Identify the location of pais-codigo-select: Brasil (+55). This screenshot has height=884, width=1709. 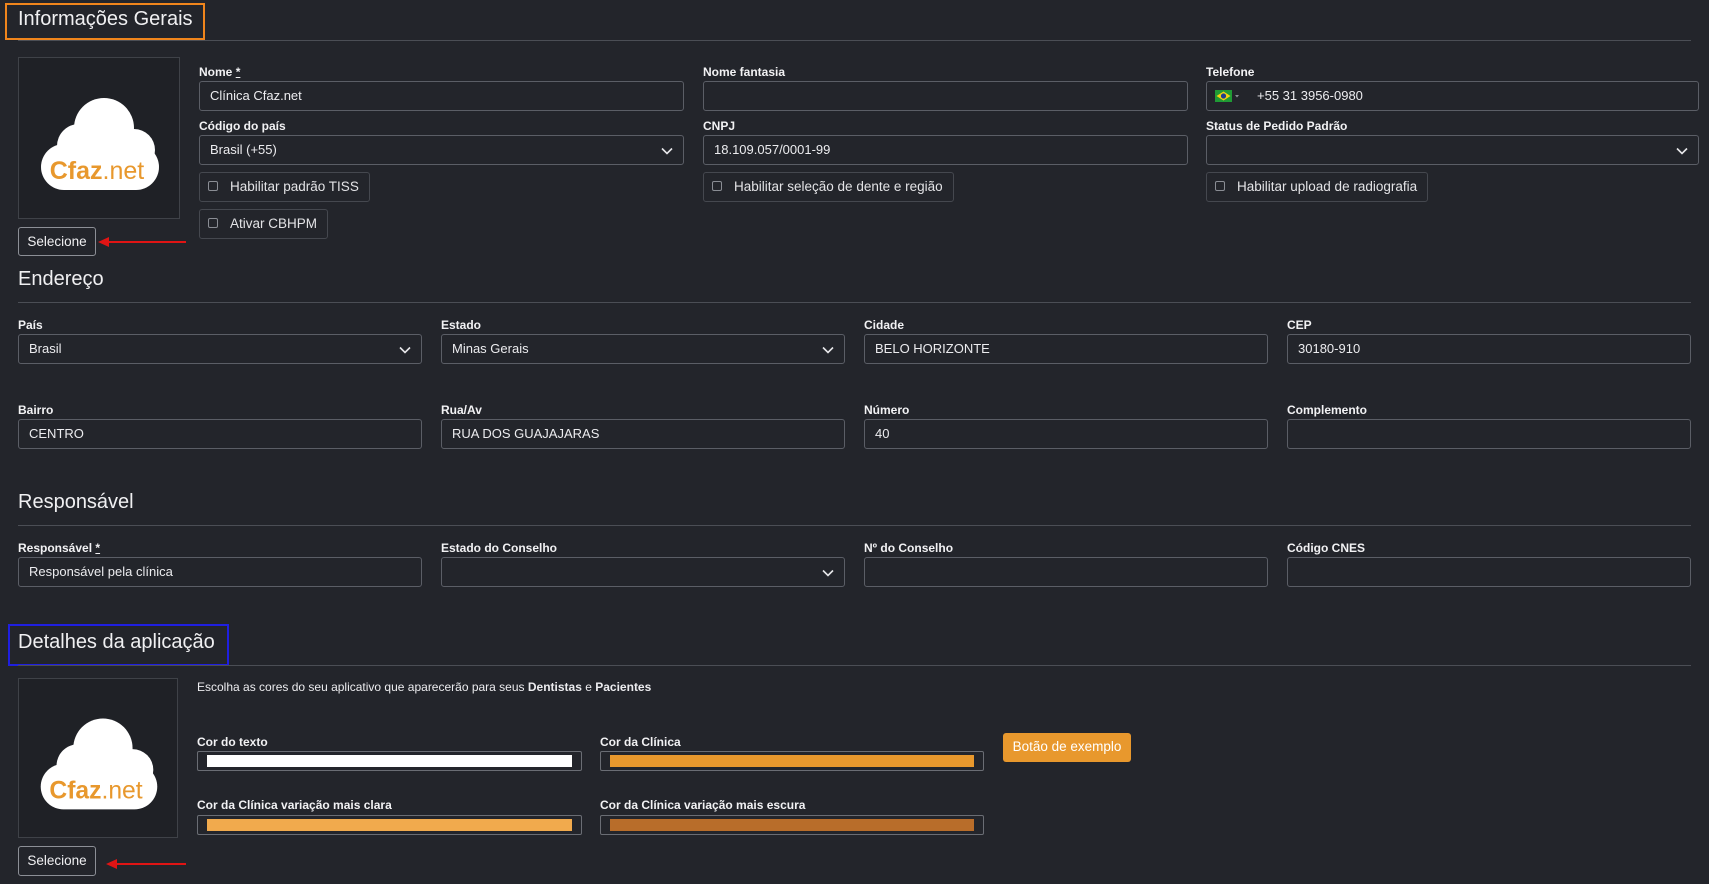
(441, 150).